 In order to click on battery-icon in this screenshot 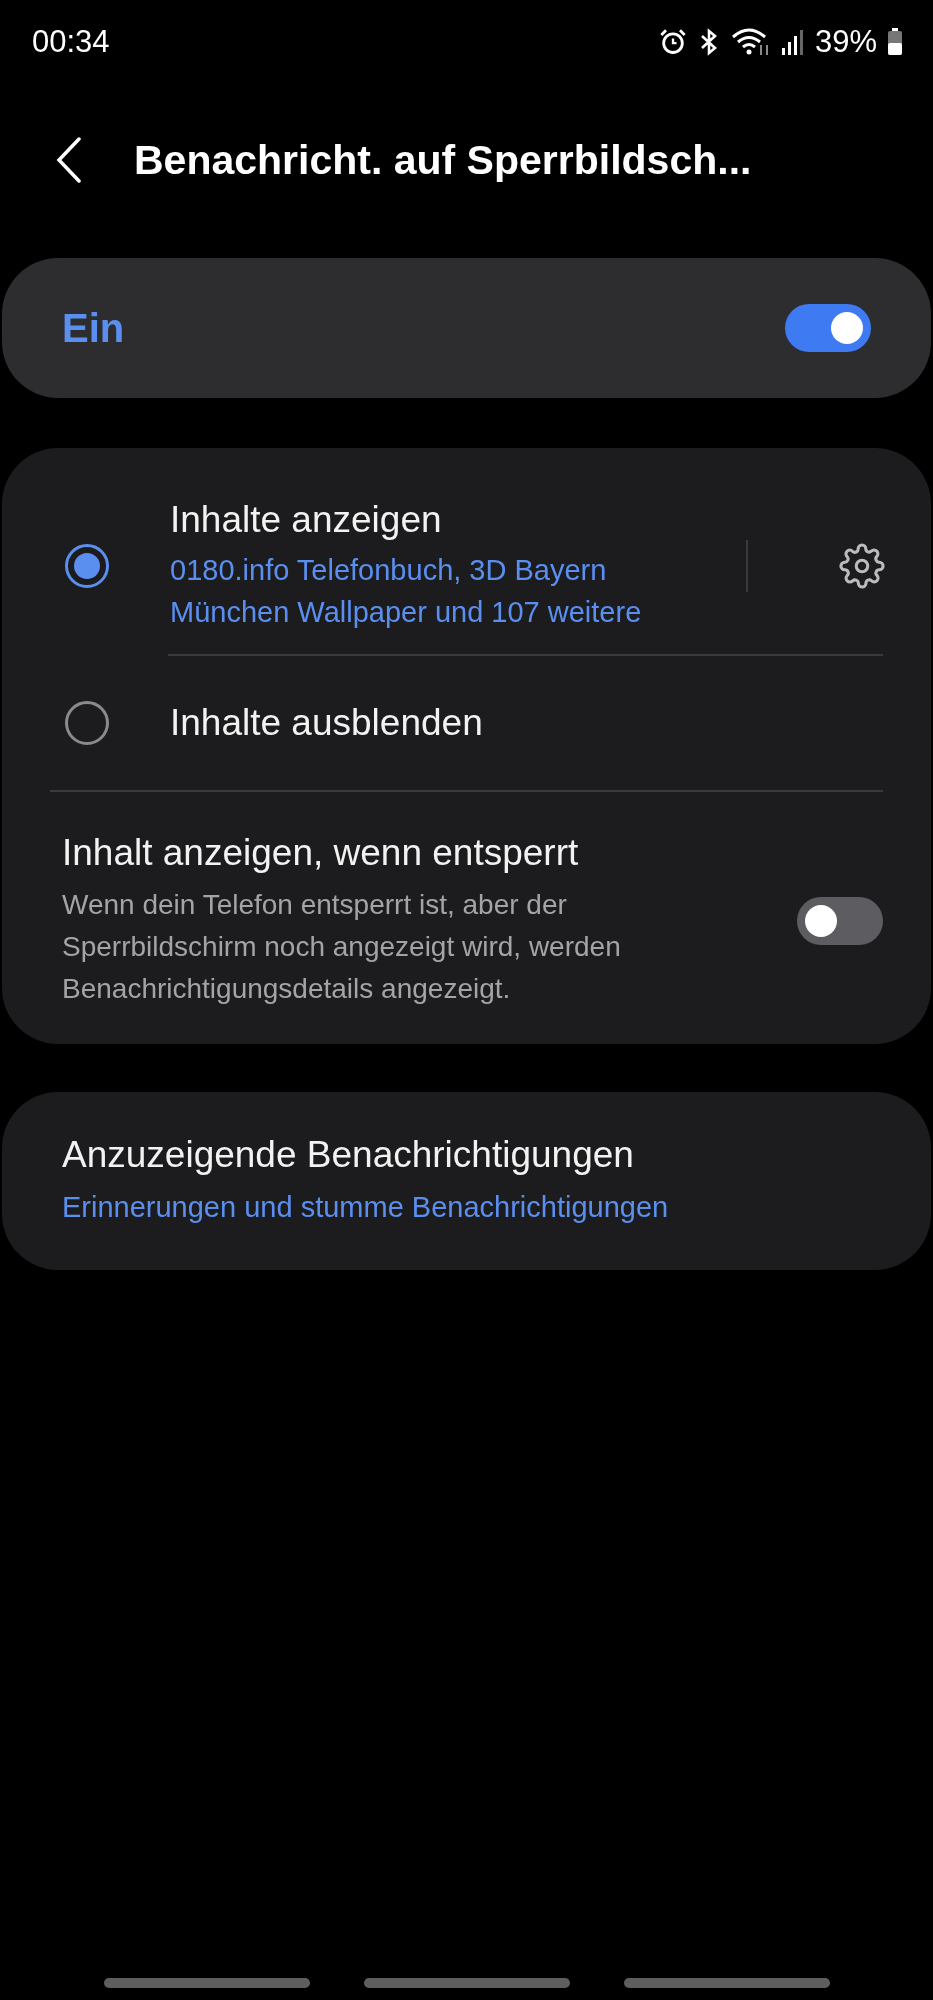, I will do `click(895, 42)`.